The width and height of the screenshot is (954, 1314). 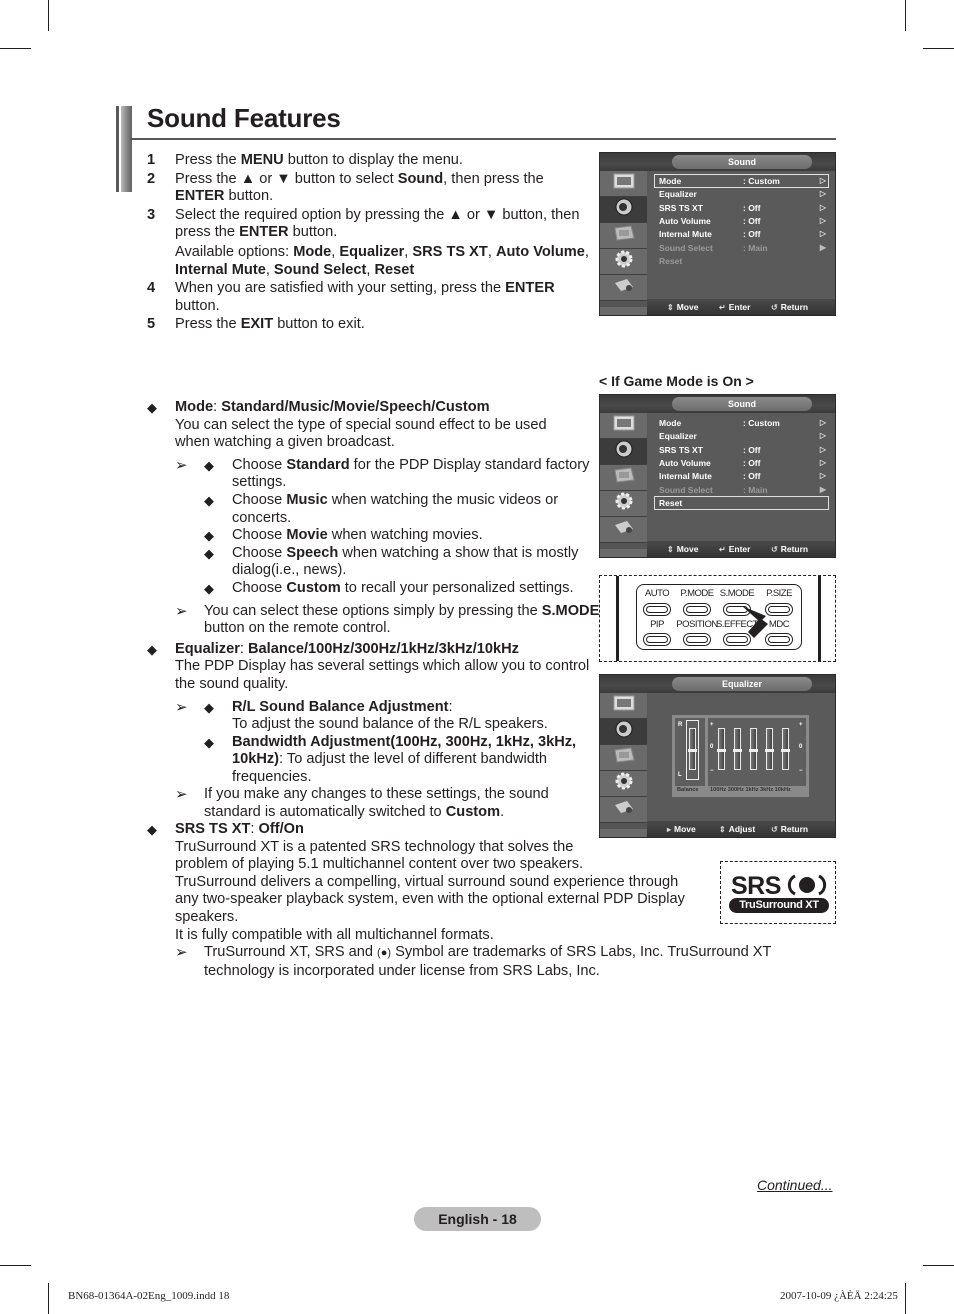 What do you see at coordinates (670, 181) in the screenshot?
I see `osd-item-label: Mode` at bounding box center [670, 181].